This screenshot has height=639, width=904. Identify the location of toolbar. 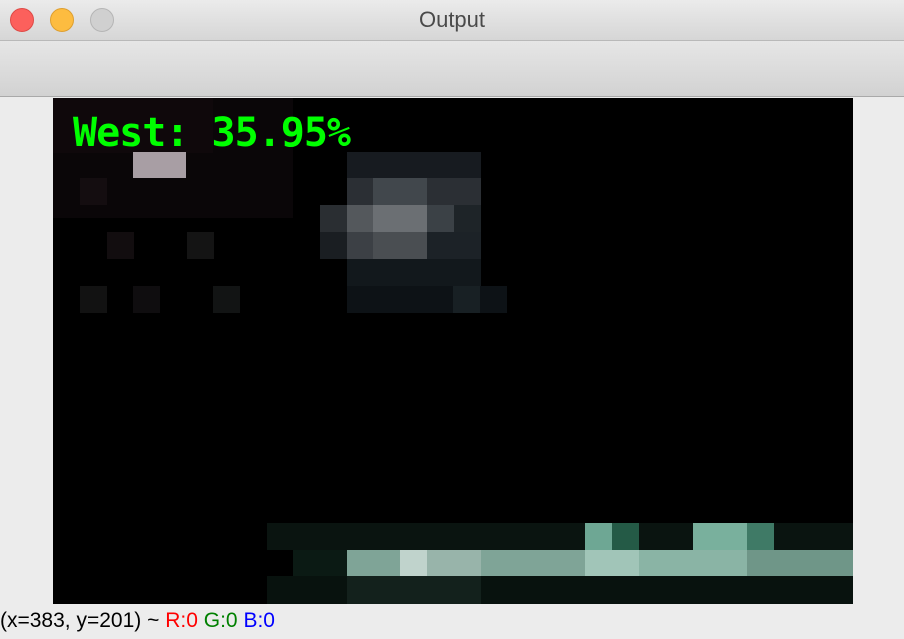
(452, 69).